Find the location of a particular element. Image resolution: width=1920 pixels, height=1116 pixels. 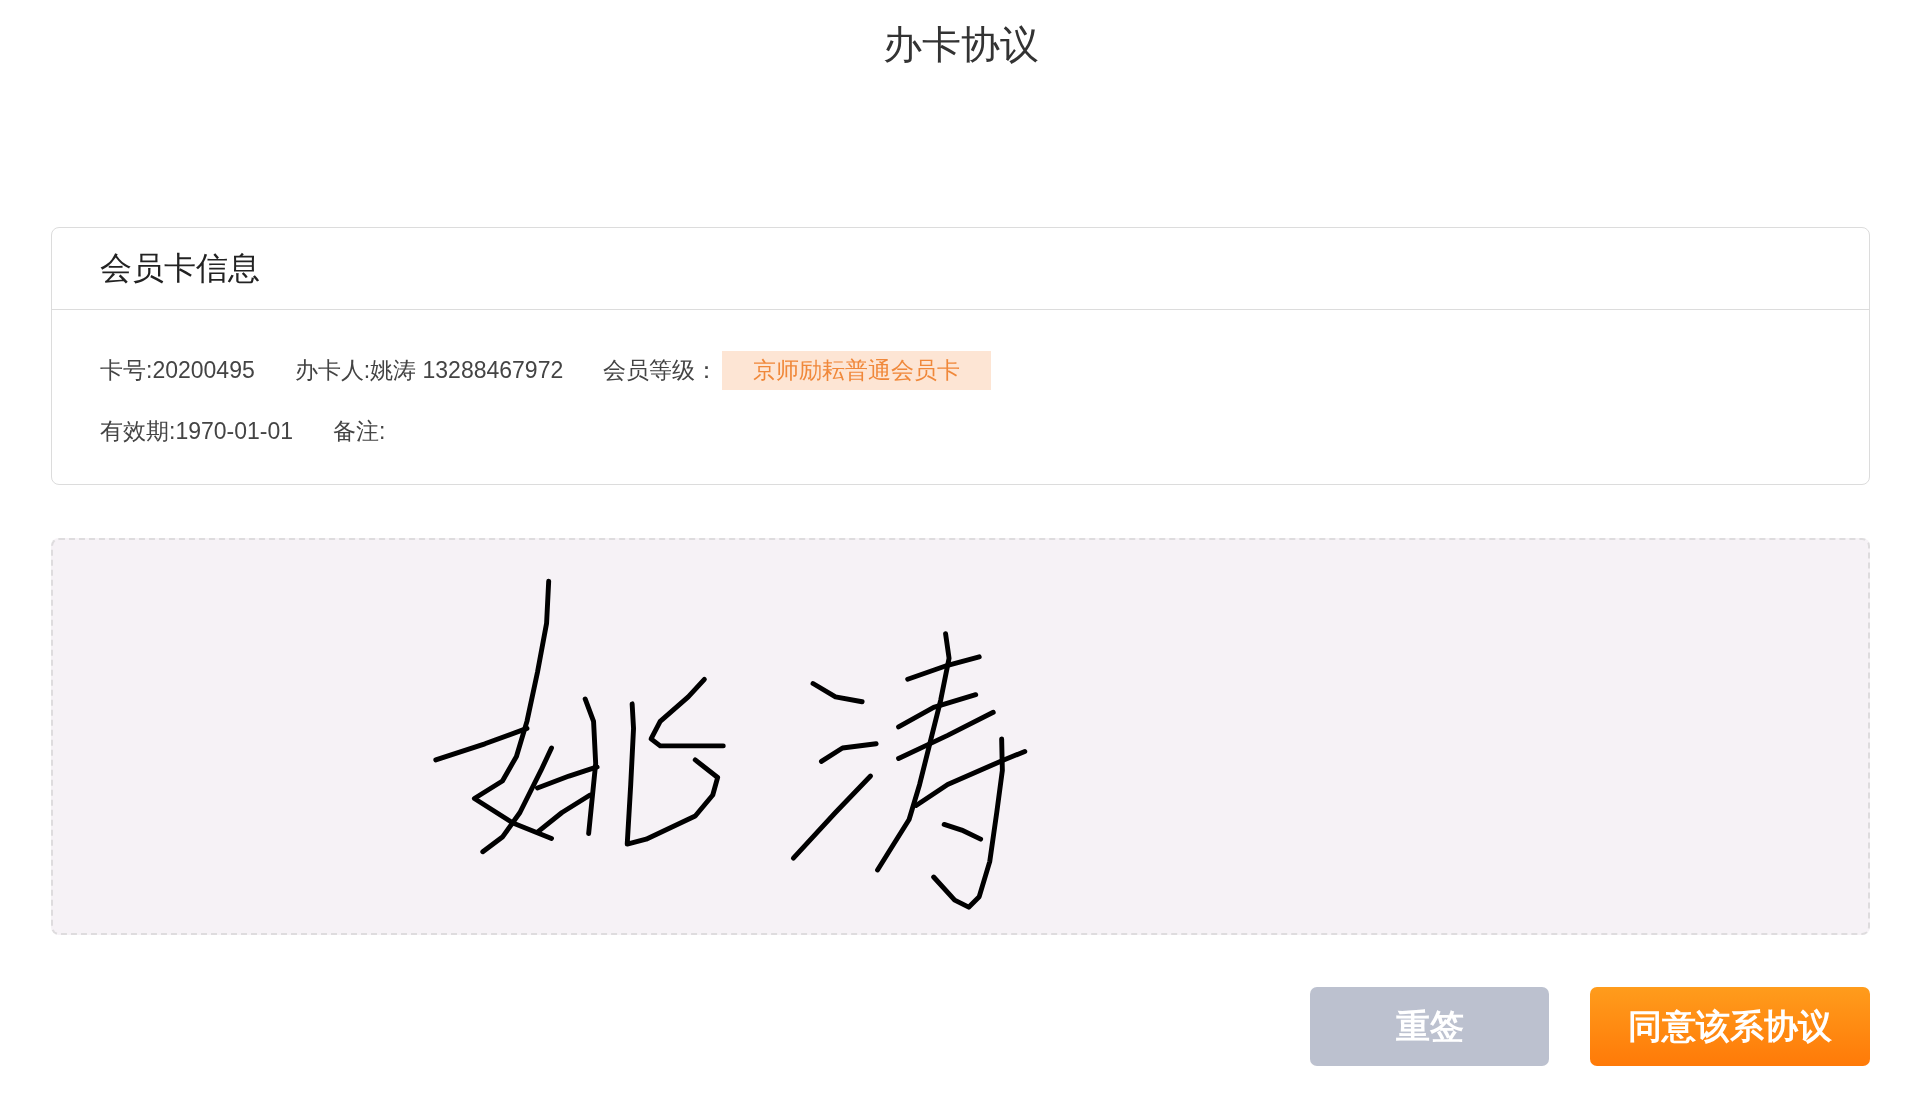

resign-button: 重签 is located at coordinates (1429, 1026).